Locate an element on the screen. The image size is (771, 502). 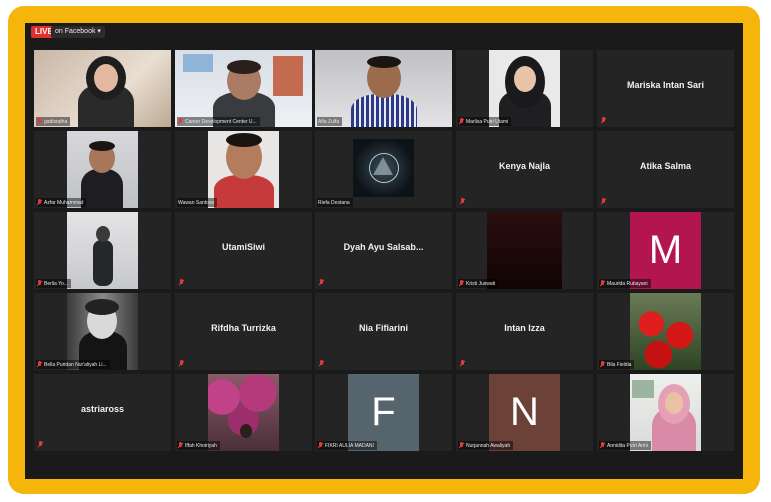
participant-avatar: F is located at coordinates (383, 412).